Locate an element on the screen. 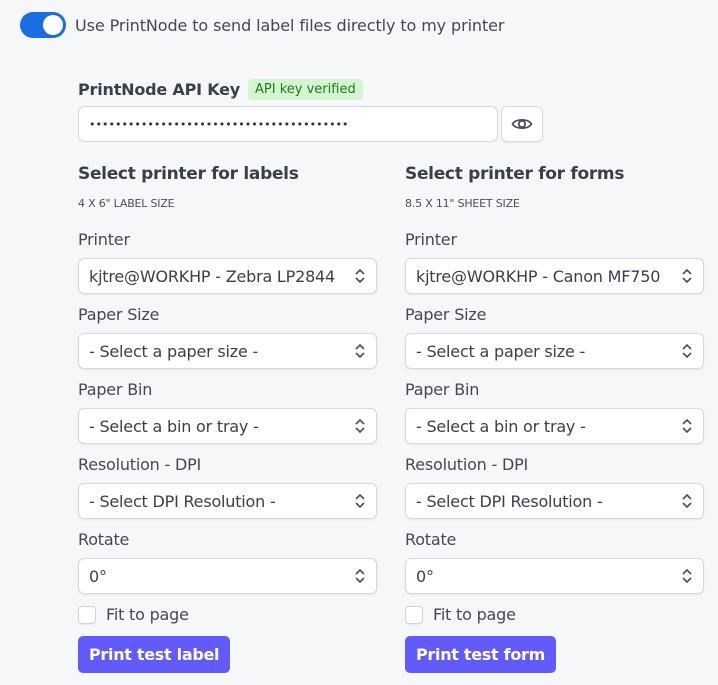  forms-rotate-value: 0° is located at coordinates (425, 576).